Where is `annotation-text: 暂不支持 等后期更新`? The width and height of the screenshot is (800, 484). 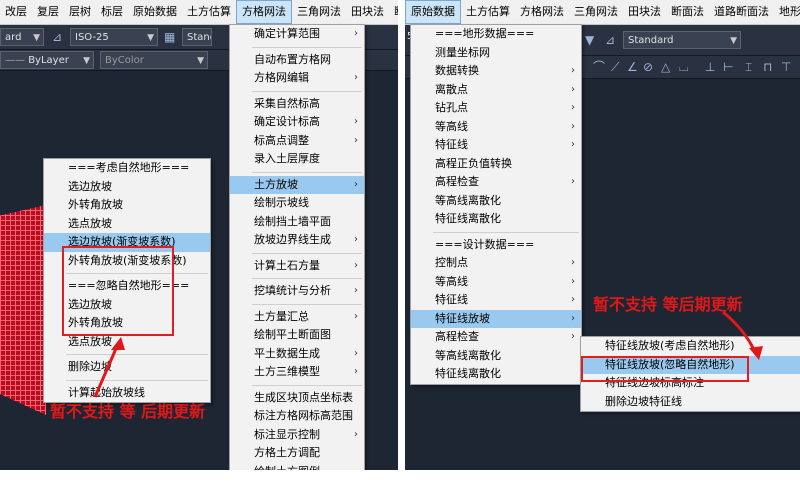
annotation-text: 暂不支持 等后期更新 is located at coordinates (668, 304).